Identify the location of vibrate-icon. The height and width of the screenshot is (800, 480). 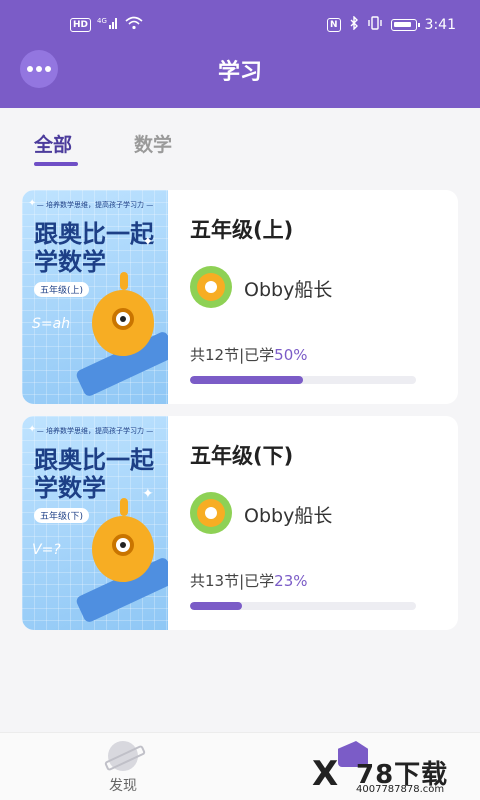
(375, 25).